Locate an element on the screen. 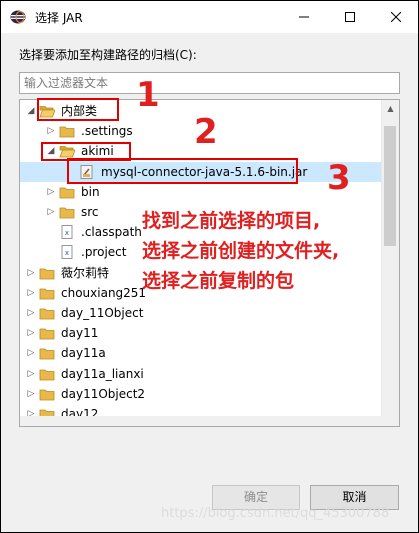  scroll-thumb is located at coordinates (390, 186).